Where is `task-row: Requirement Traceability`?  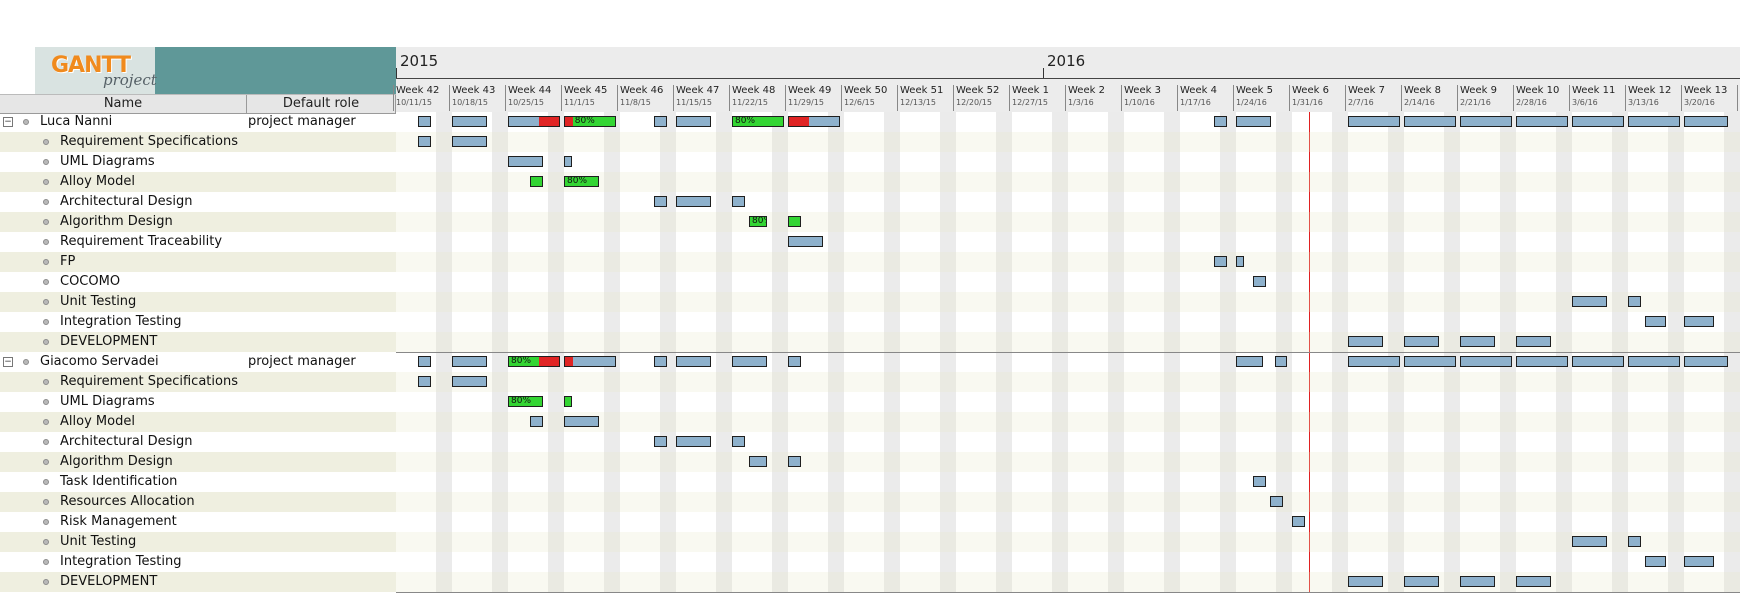 task-row: Requirement Traceability is located at coordinates (198, 242).